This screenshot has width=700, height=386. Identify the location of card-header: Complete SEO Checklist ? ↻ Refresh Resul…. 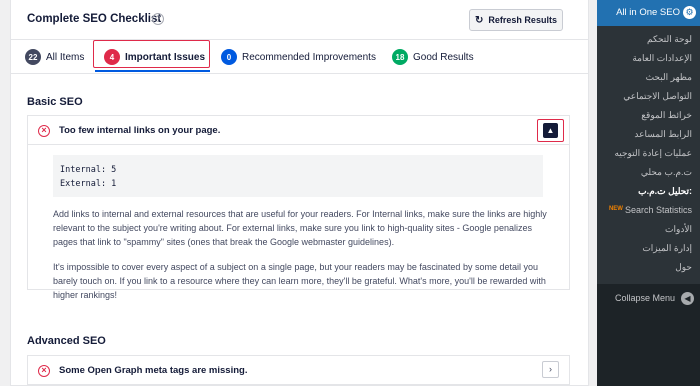
(299, 20).